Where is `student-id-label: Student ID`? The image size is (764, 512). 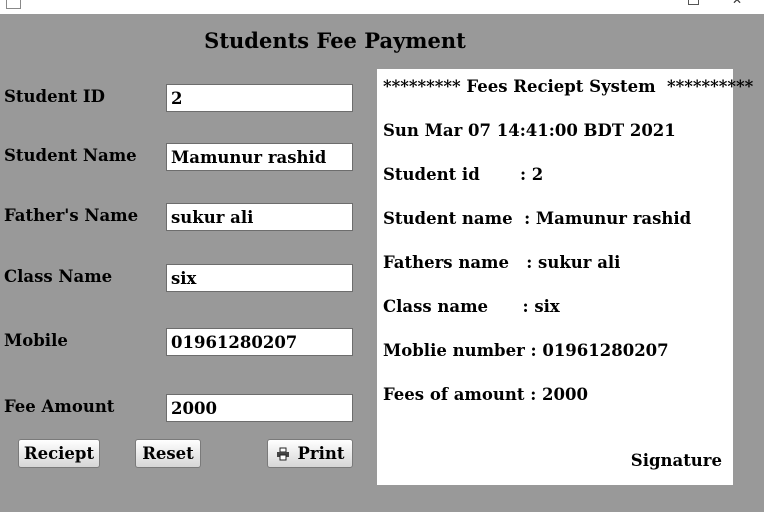 student-id-label: Student ID is located at coordinates (54, 96).